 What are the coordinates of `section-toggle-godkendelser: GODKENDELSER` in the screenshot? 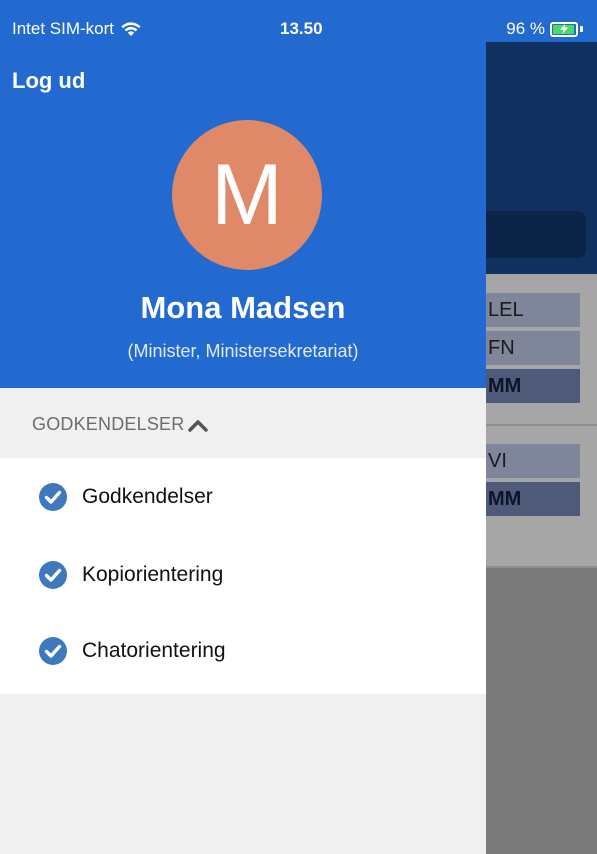 It's located at (120, 424).